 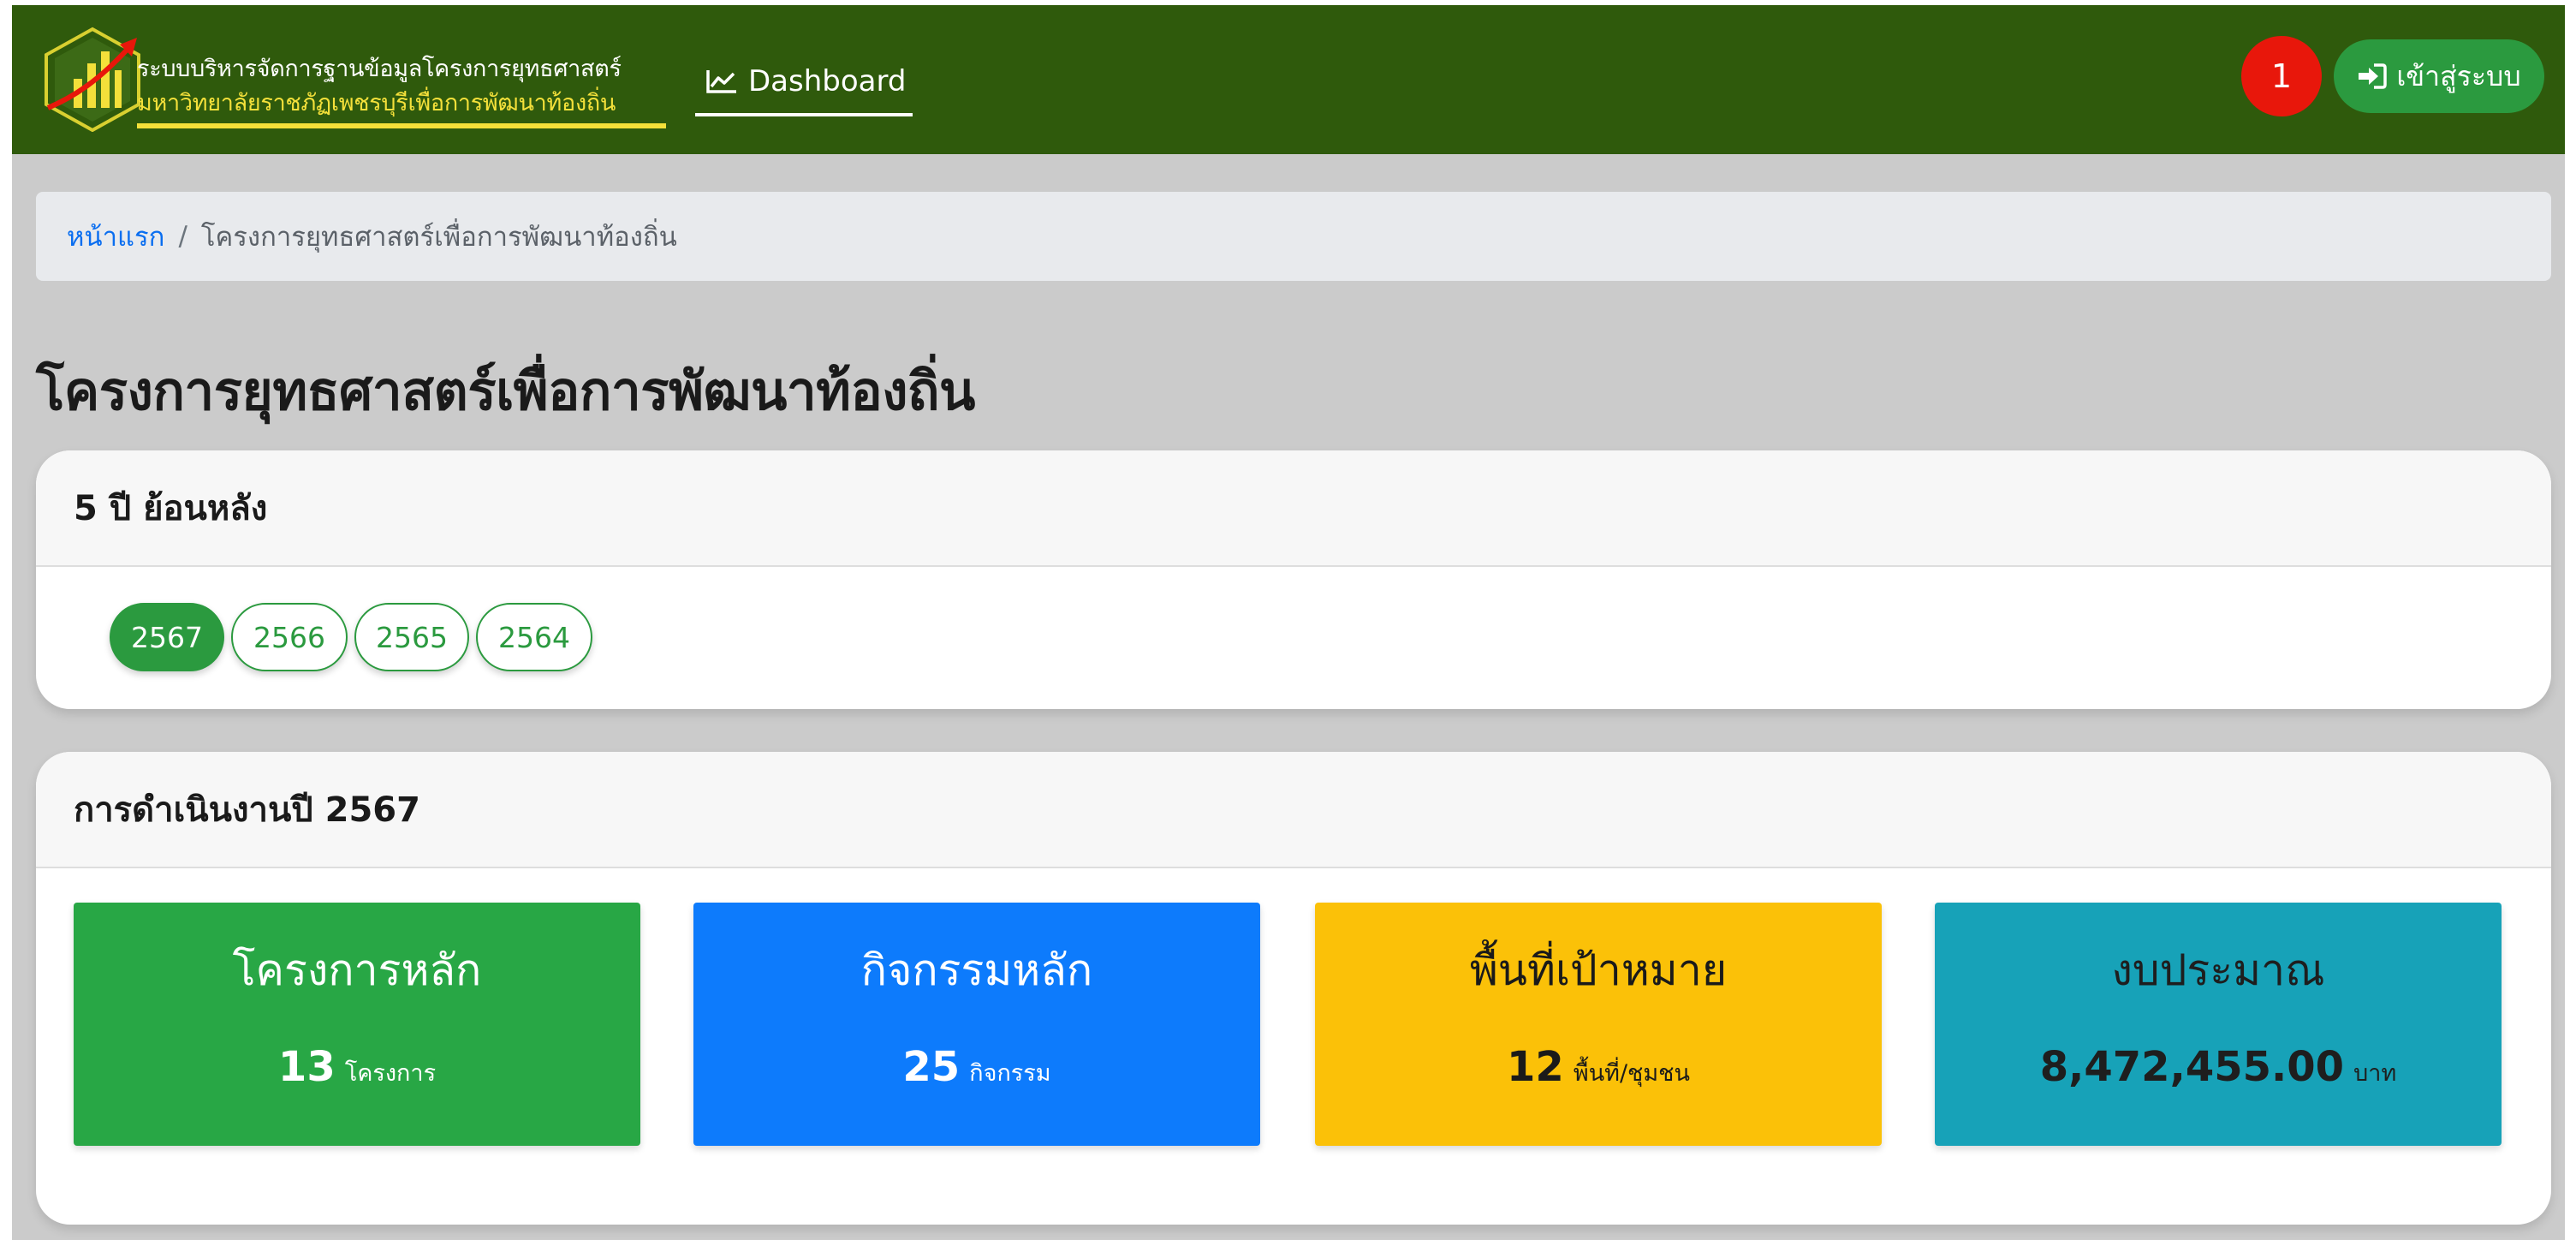 I want to click on stat-value: 12, so click(x=1535, y=1067).